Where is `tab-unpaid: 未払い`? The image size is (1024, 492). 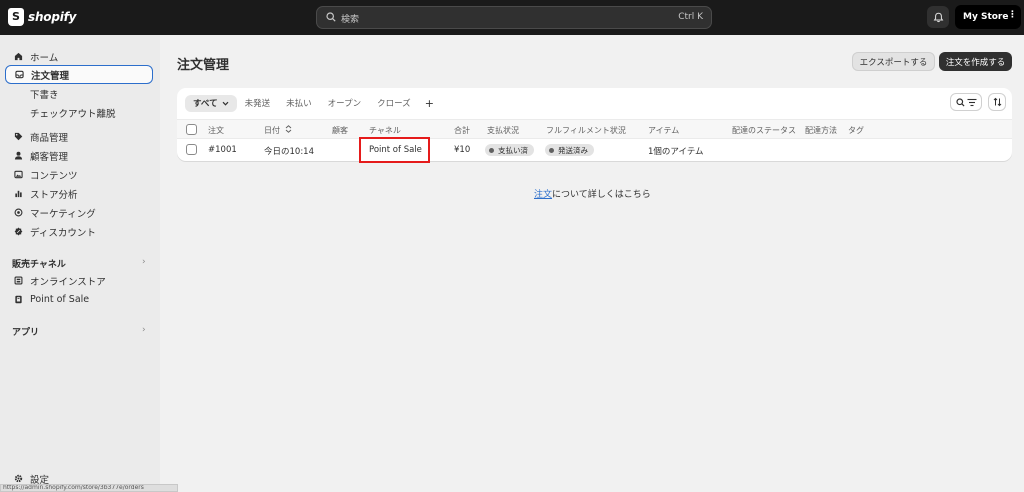 tab-unpaid: 未払い is located at coordinates (299, 103).